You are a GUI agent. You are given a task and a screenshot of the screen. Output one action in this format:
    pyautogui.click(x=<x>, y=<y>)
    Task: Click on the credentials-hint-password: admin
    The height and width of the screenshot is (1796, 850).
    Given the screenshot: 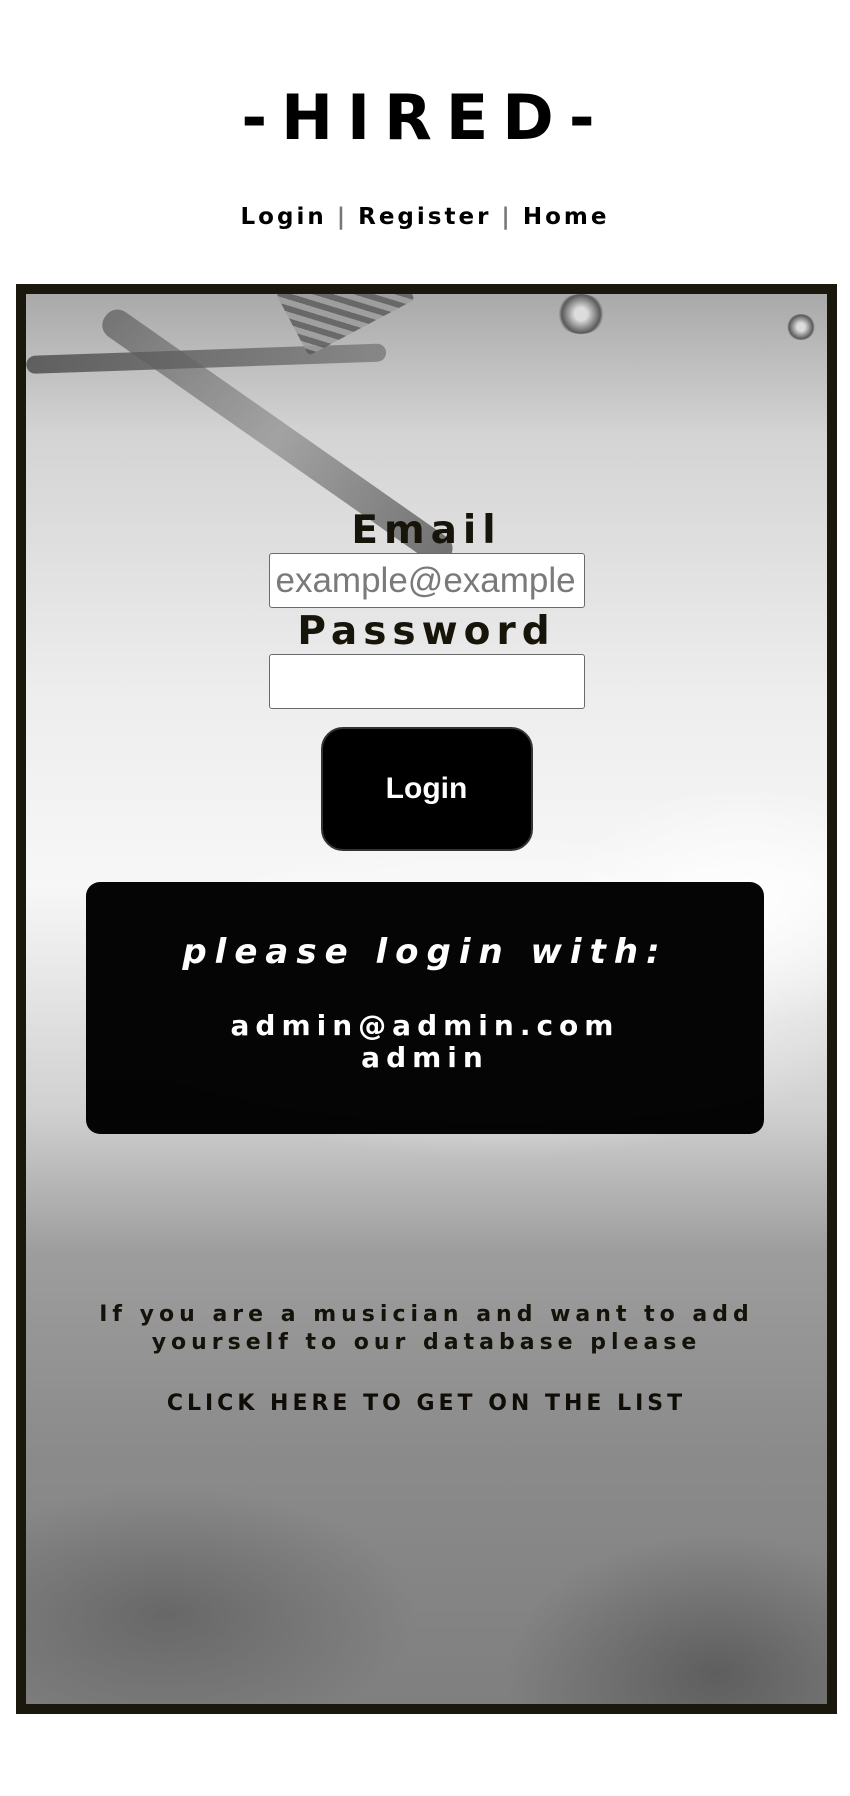 What is the action you would take?
    pyautogui.click(x=425, y=1057)
    